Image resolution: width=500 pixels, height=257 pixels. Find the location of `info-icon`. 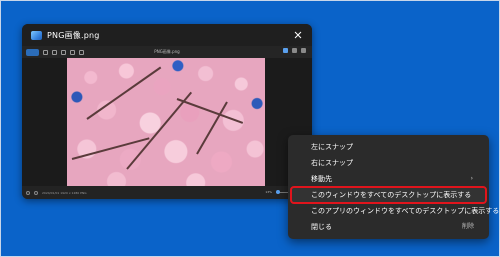

info-icon is located at coordinates (303, 50).